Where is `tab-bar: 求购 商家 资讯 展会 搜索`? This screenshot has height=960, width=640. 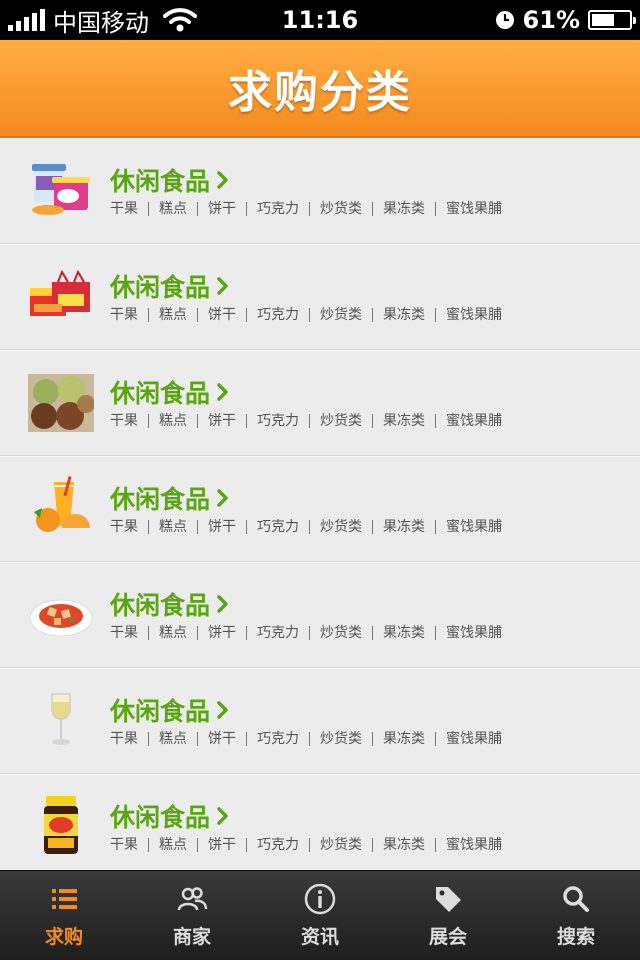 tab-bar: 求购 商家 资讯 展会 搜索 is located at coordinates (320, 915).